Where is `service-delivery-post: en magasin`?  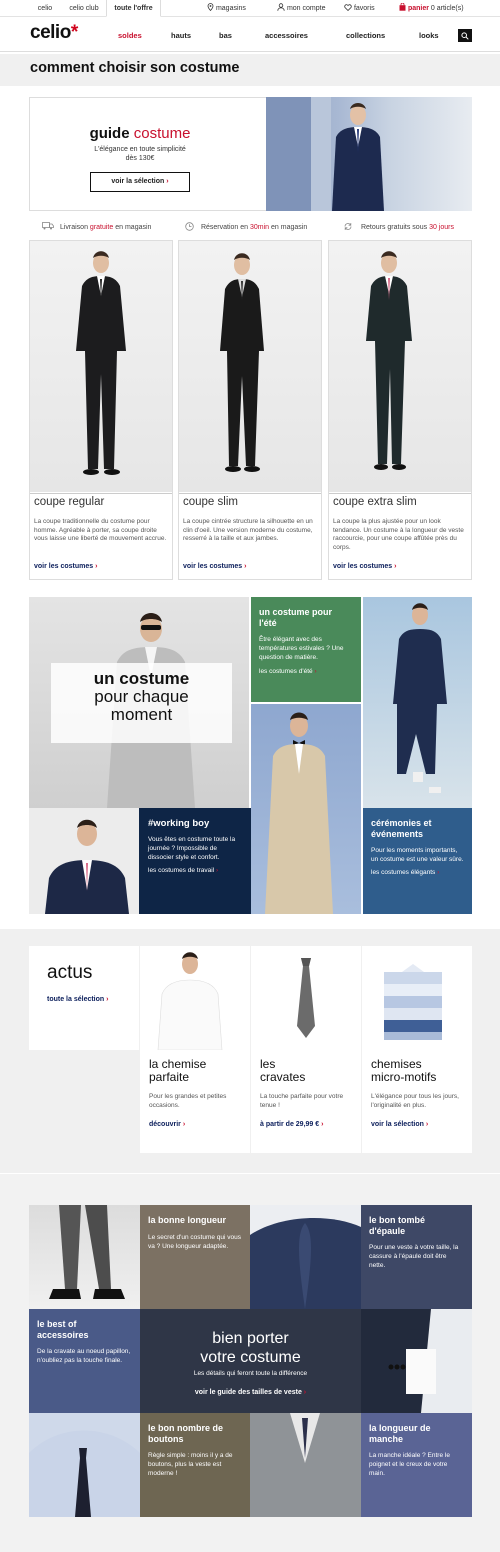 service-delivery-post: en magasin is located at coordinates (133, 227).